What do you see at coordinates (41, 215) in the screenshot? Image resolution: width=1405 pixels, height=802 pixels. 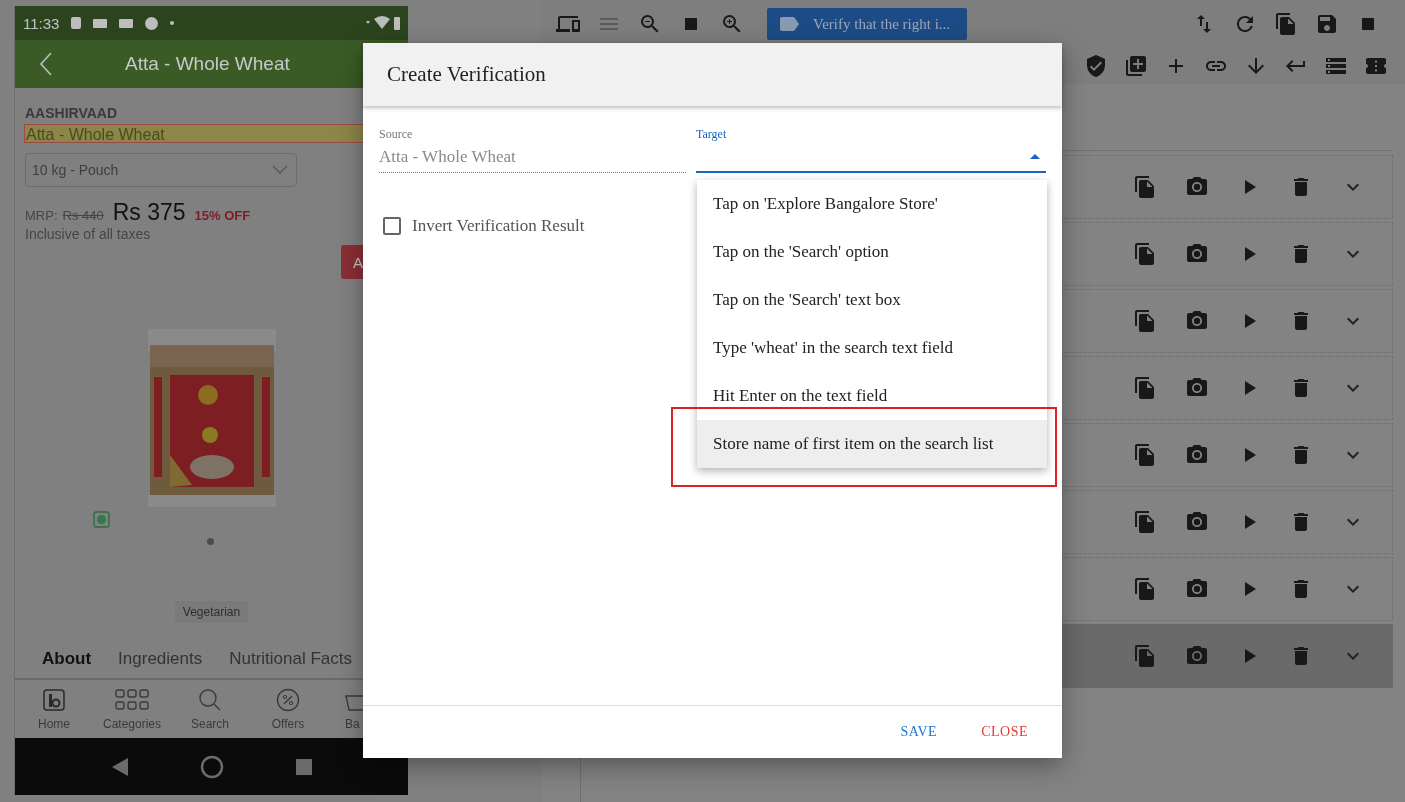 I see `mrp-label: MRP:` at bounding box center [41, 215].